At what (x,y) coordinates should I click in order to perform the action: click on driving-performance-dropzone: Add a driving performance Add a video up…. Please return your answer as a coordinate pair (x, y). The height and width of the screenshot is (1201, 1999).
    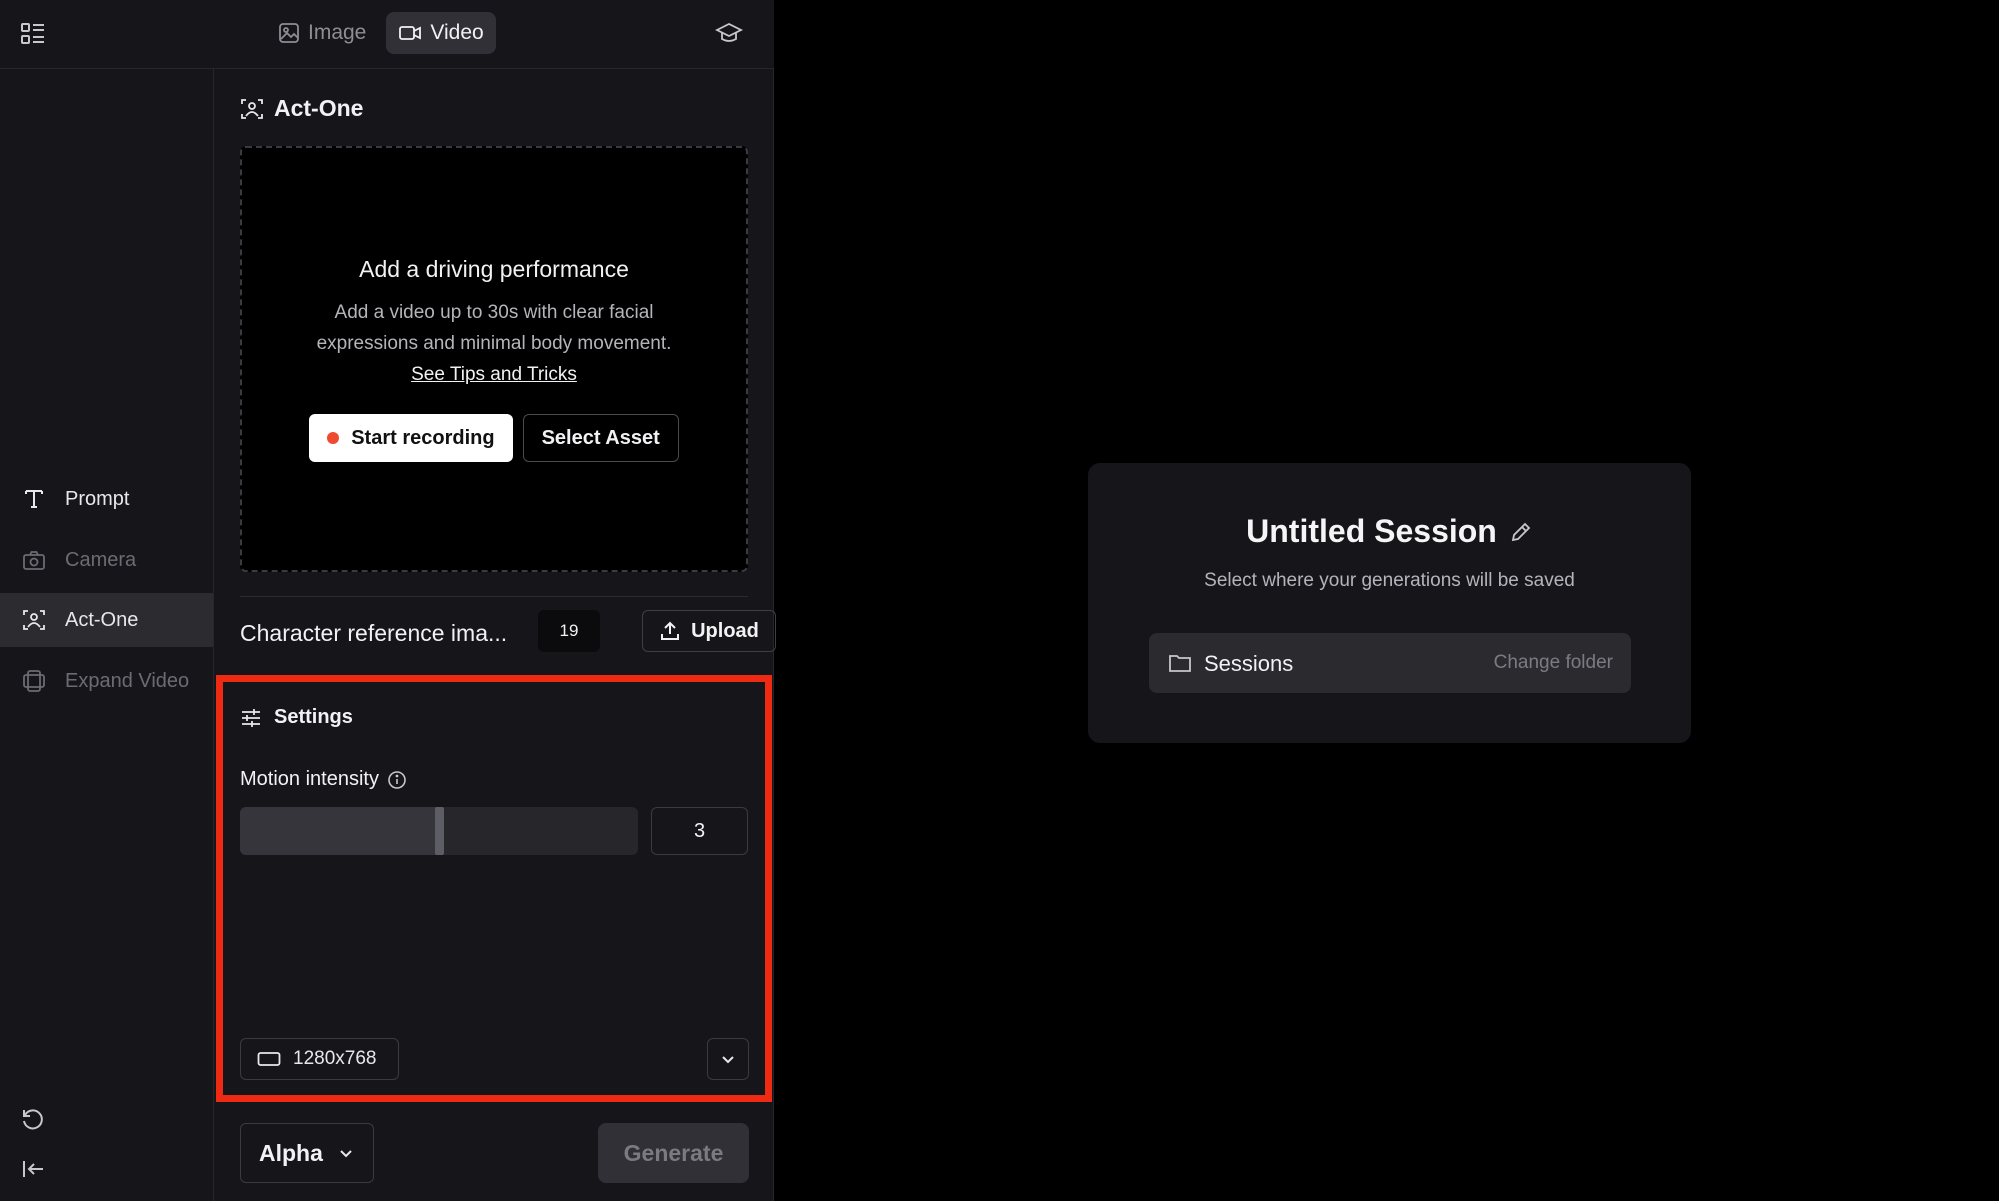
    Looking at the image, I should click on (494, 359).